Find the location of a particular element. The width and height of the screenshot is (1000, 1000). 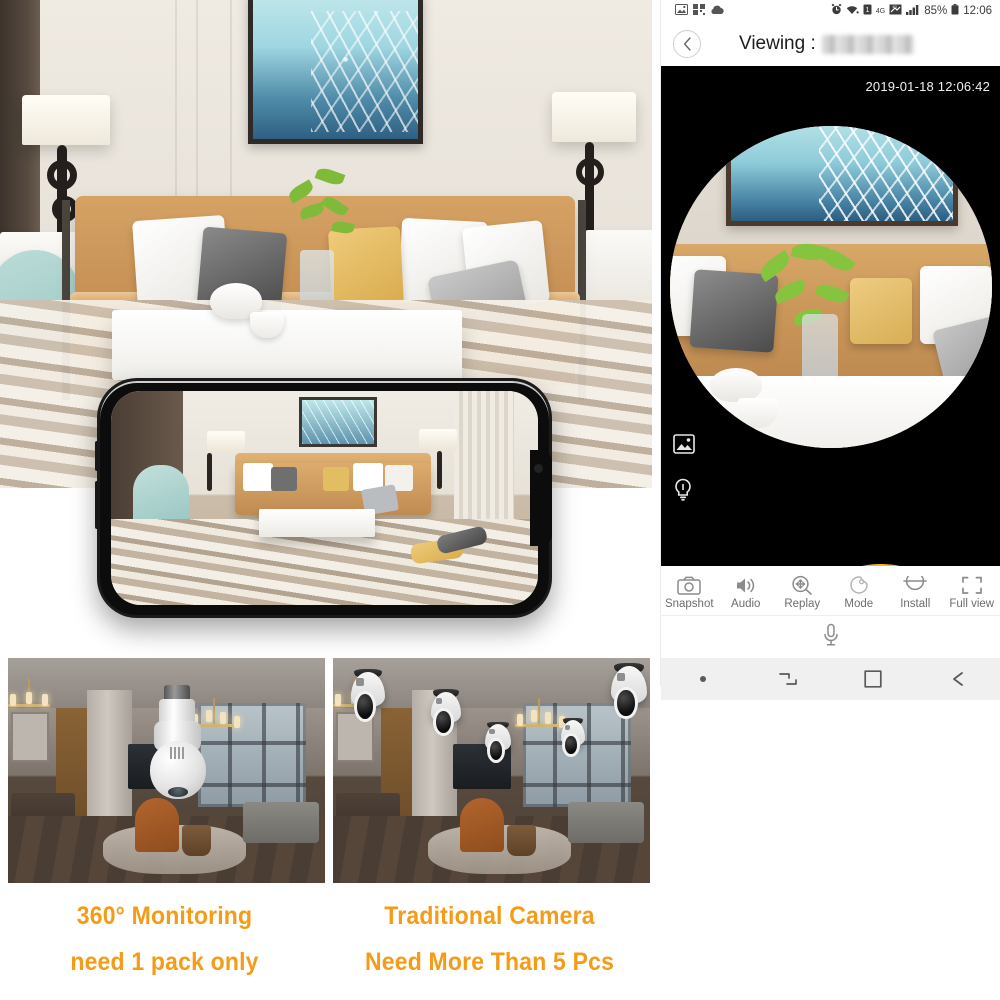

fe-pillow-yellow is located at coordinates (880, 311).